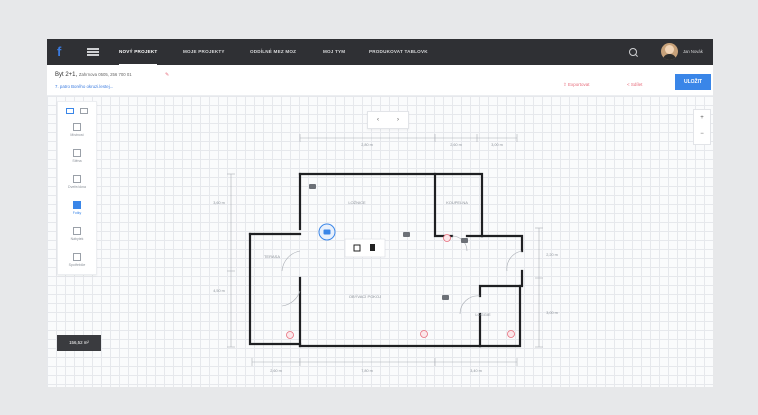 Image resolution: width=758 pixels, height=415 pixels. What do you see at coordinates (61, 52) in the screenshot?
I see `app-logo: f` at bounding box center [61, 52].